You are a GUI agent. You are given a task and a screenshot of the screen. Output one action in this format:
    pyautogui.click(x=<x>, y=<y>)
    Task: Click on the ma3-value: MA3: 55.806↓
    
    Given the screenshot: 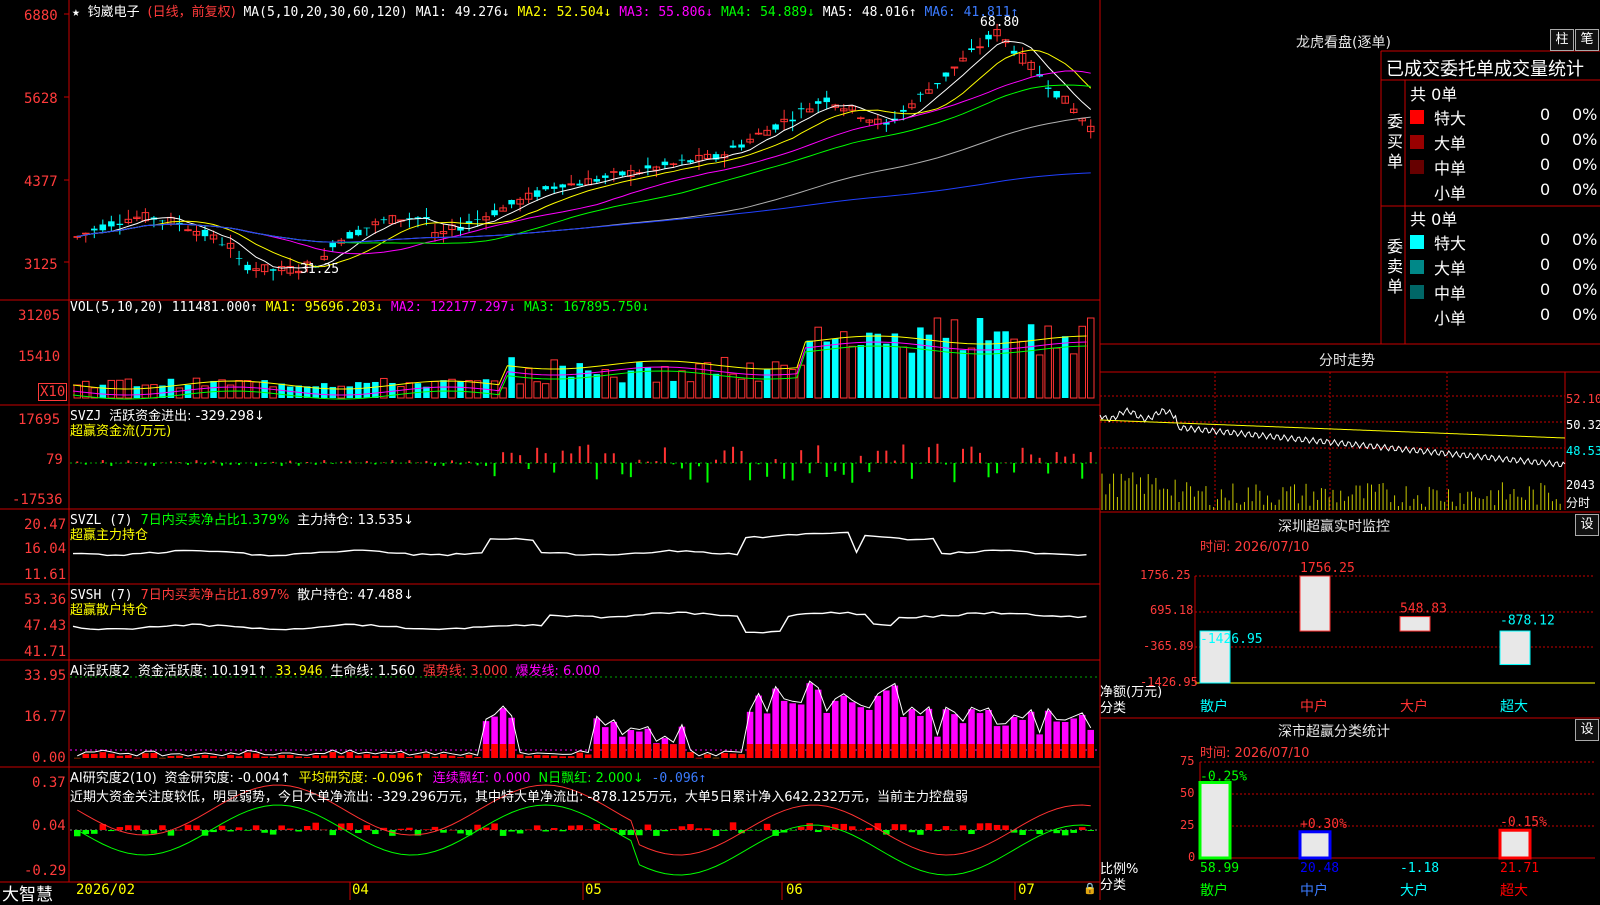 What is the action you would take?
    pyautogui.click(x=666, y=12)
    